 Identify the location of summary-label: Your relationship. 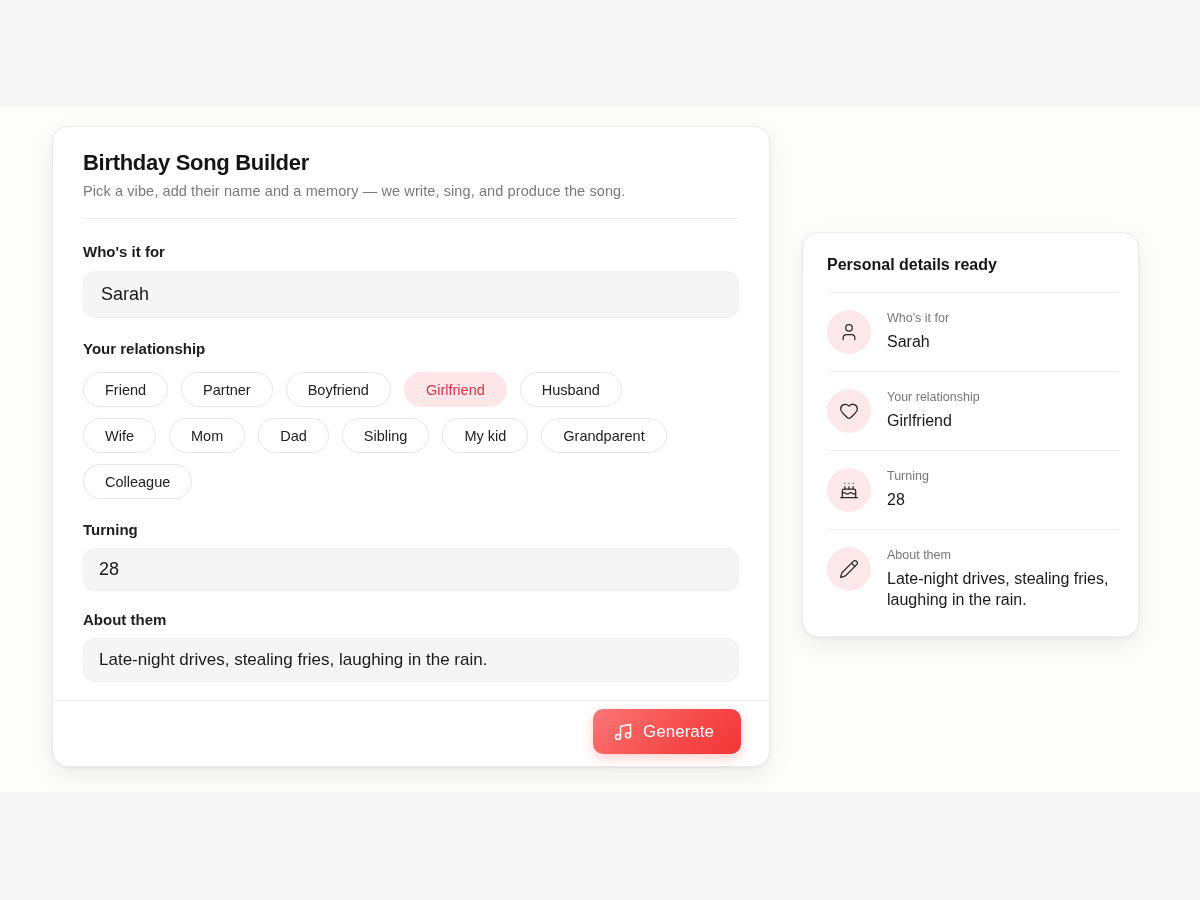
(933, 397).